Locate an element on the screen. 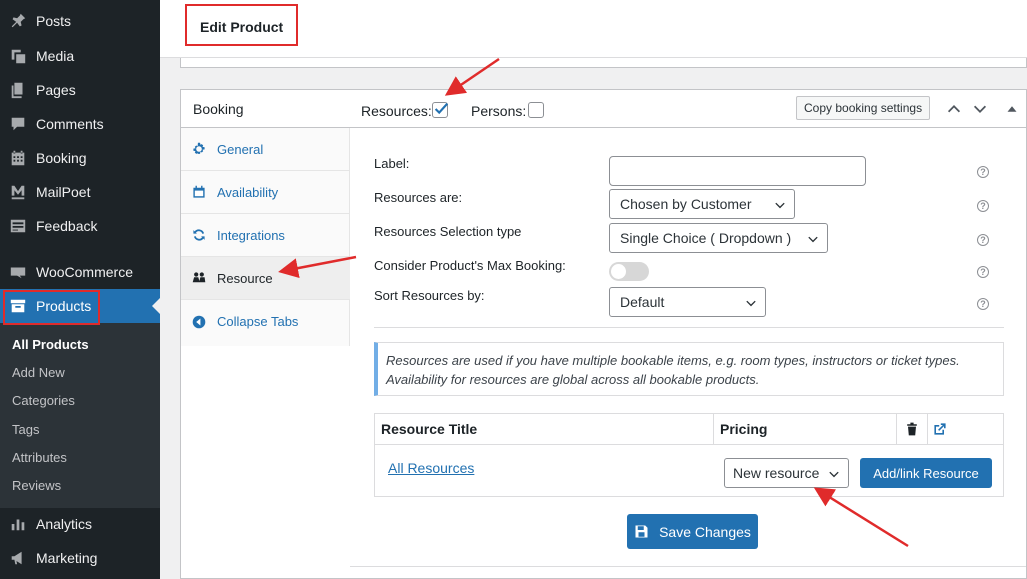 The image size is (1027, 579). submenu-tags: Tags is located at coordinates (25, 429).